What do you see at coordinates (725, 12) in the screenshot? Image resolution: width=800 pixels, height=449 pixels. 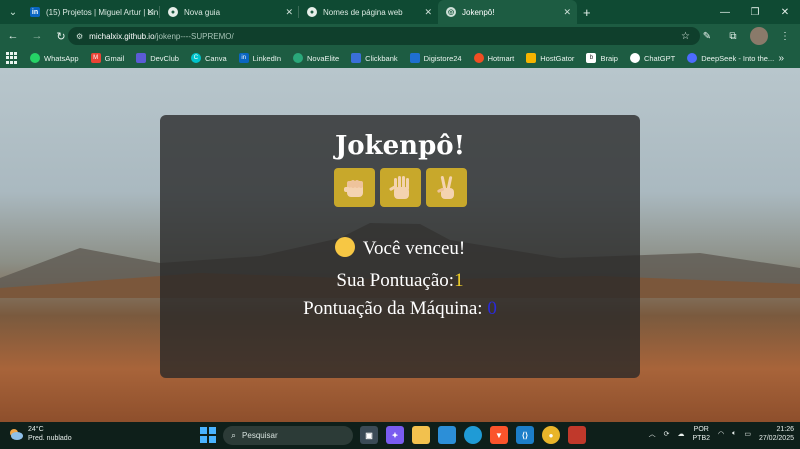 I see `minimize-icon: —` at bounding box center [725, 12].